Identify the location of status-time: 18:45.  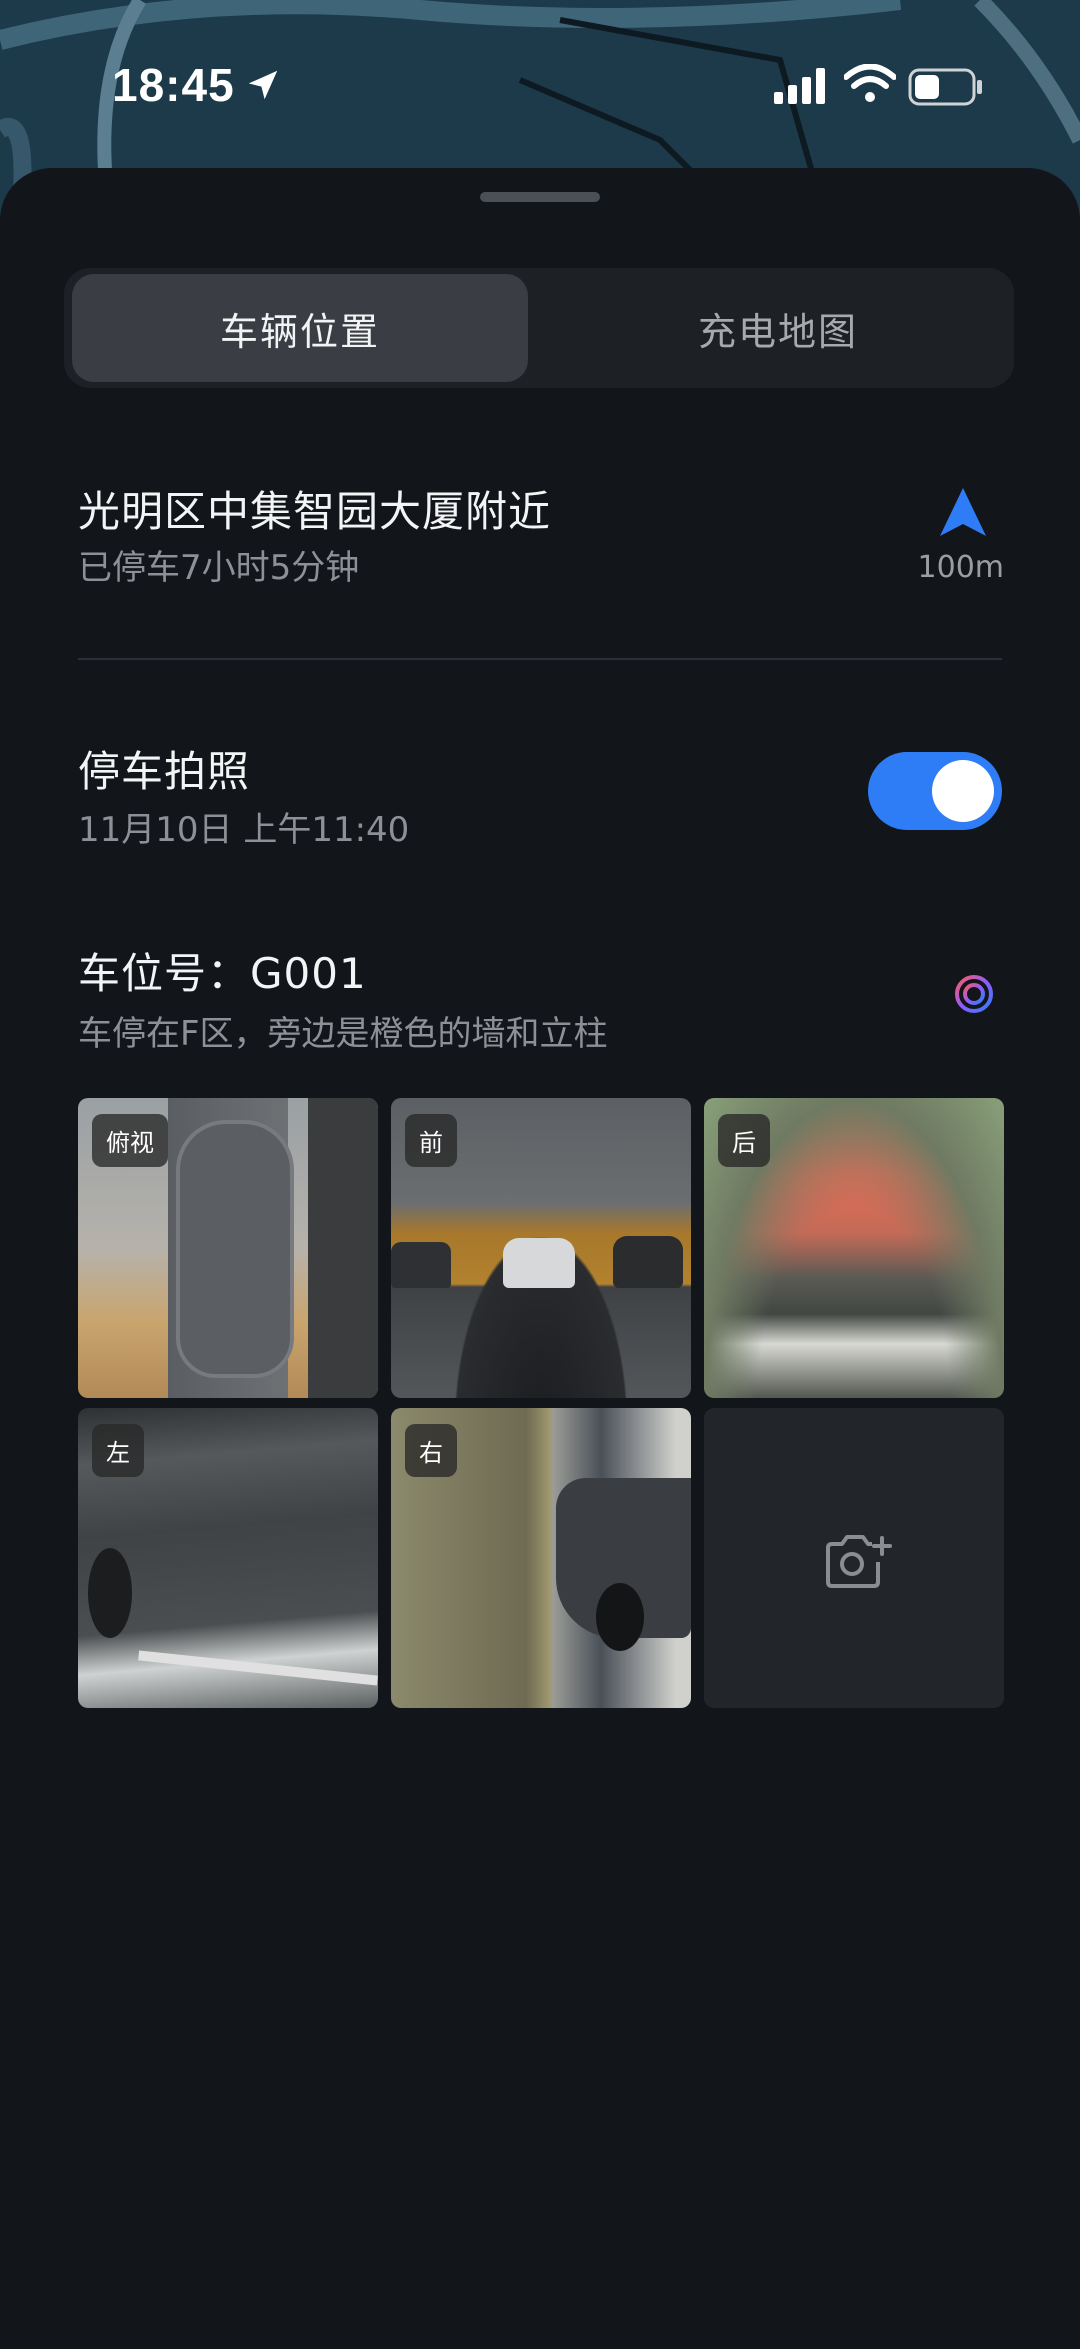
(173, 85).